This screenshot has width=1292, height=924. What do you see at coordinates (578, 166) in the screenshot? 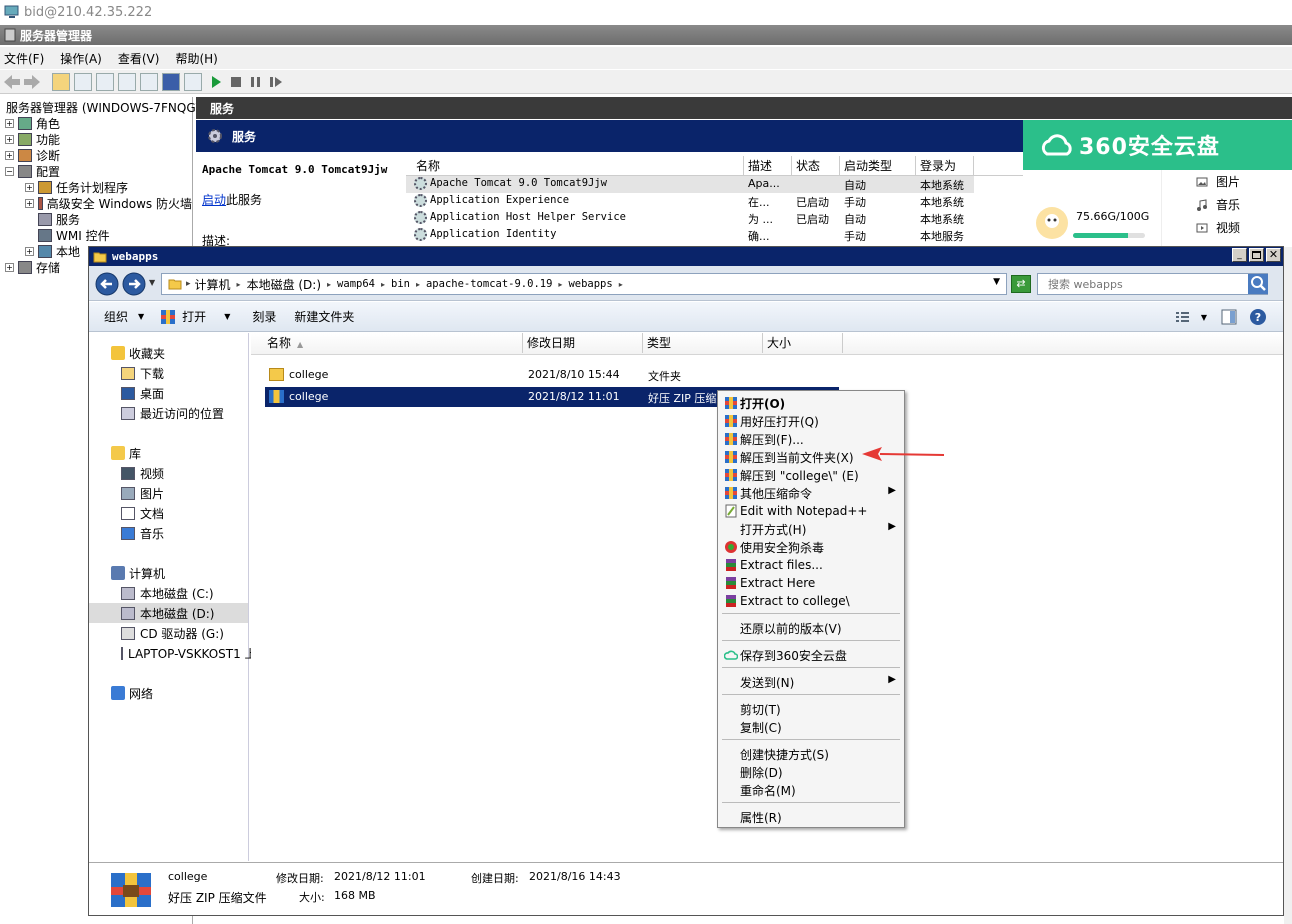
I see `col-service-name: 名称` at bounding box center [578, 166].